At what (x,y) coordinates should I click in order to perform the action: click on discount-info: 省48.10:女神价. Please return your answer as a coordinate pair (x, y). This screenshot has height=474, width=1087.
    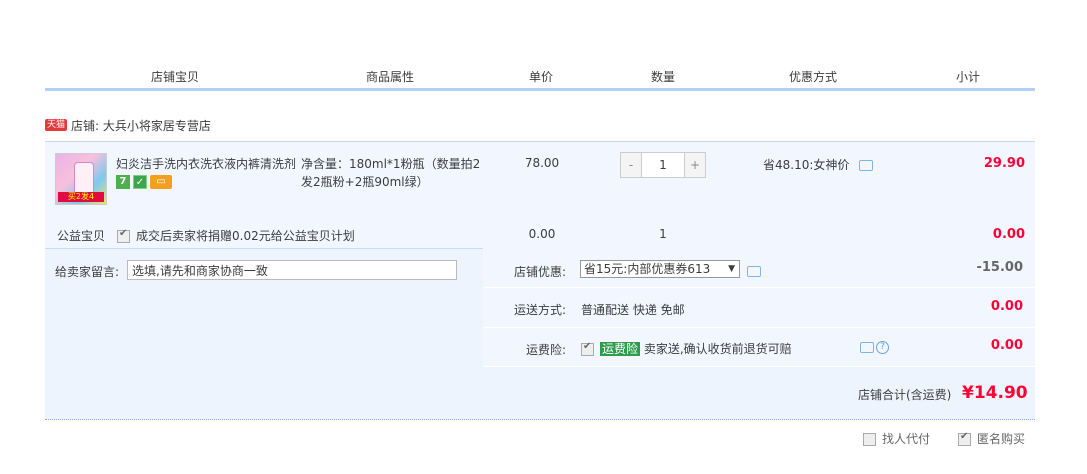
    Looking at the image, I should click on (818, 164).